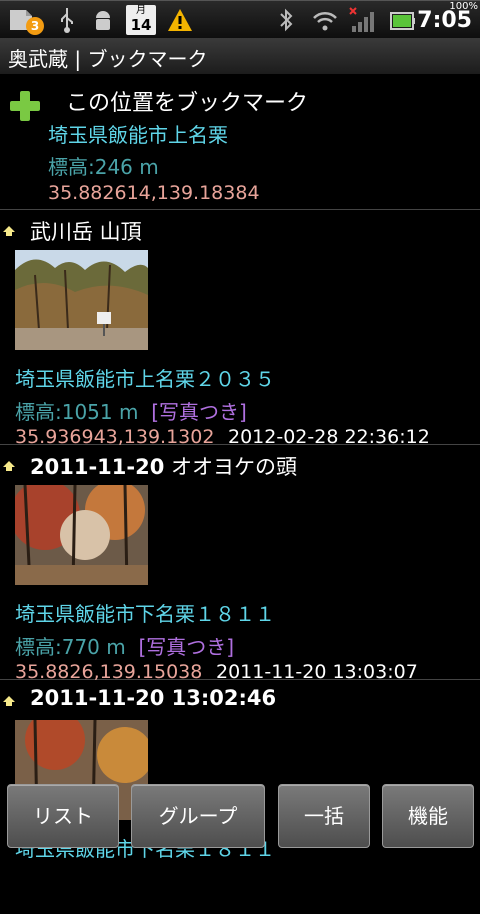  What do you see at coordinates (145, 379) in the screenshot?
I see `item-address: 埼玉県飯能市上名栗２０３５` at bounding box center [145, 379].